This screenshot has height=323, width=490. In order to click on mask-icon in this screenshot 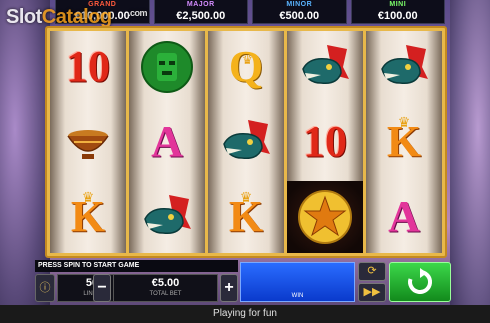, I will do `click(167, 67)`.